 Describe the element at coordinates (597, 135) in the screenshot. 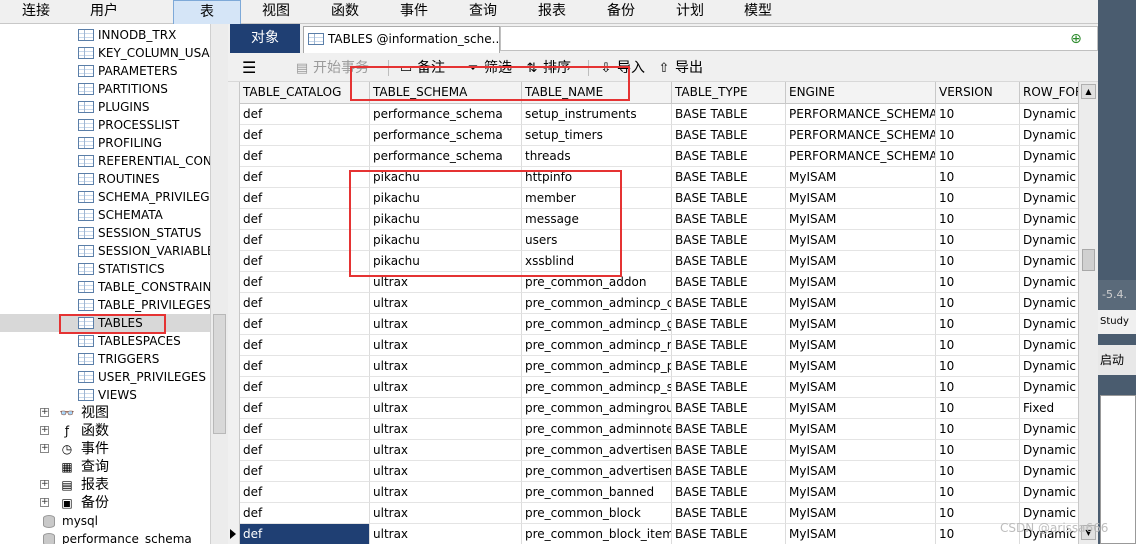

I see `table-cell: setup_timers` at that location.